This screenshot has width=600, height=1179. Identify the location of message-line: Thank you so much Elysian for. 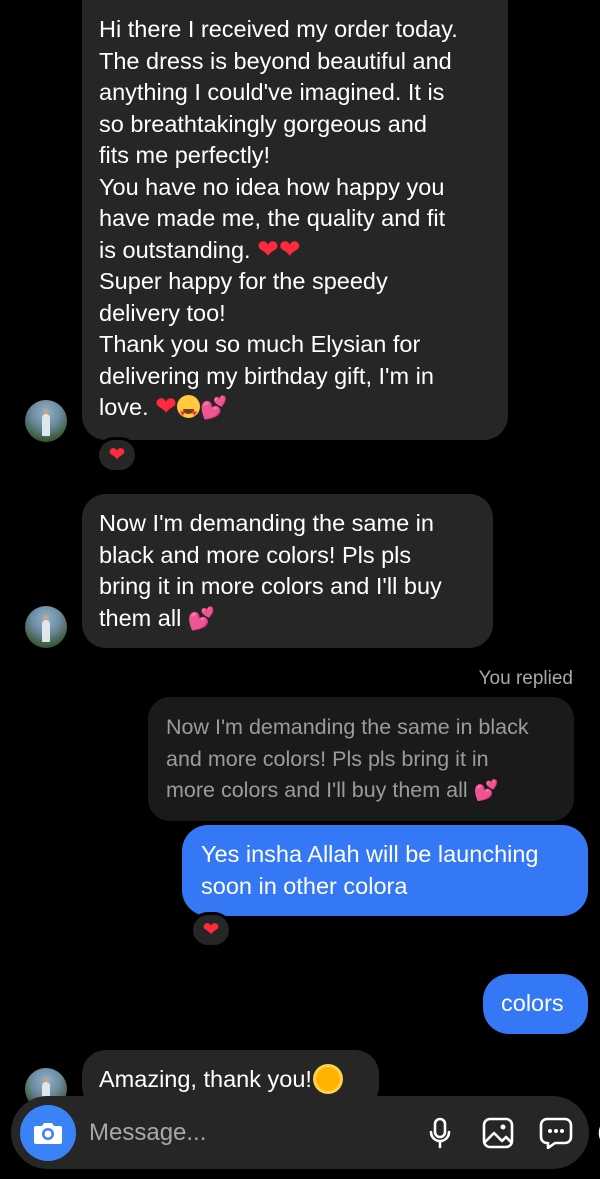
(260, 344).